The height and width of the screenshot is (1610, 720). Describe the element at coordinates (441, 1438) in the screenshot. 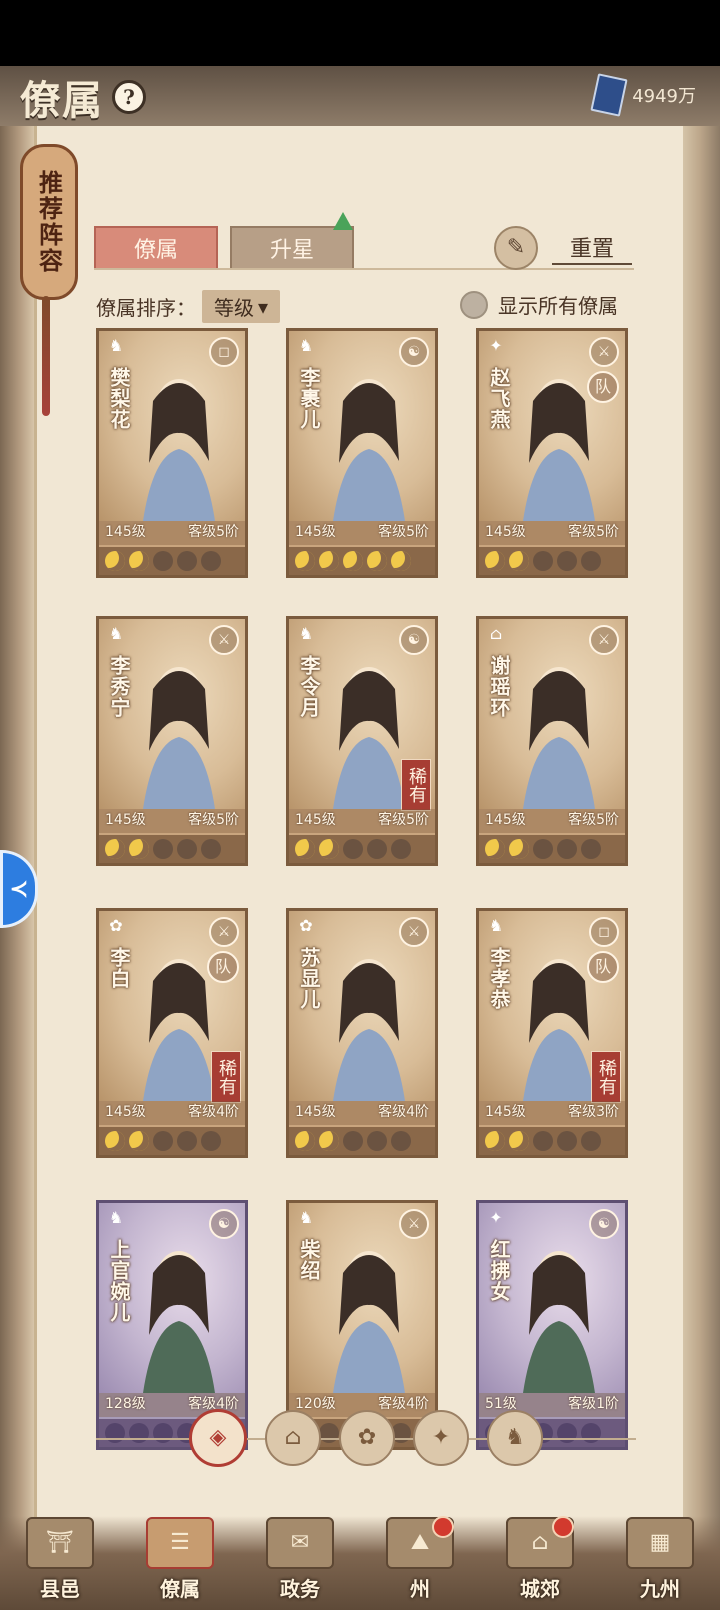

I see `fan-filter-icon: ✦` at that location.